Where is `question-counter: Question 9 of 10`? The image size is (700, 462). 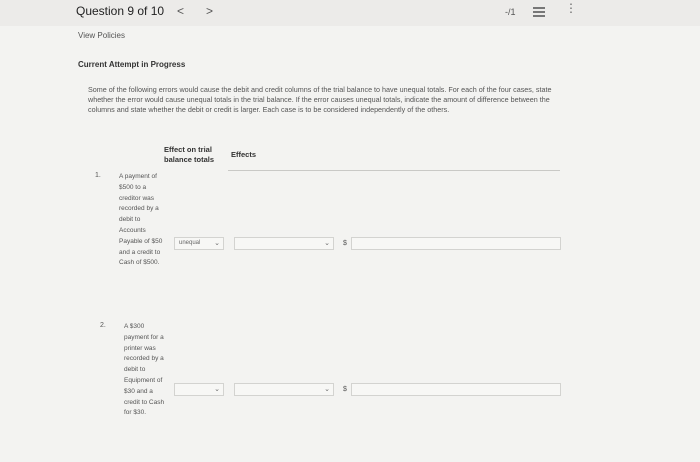 question-counter: Question 9 of 10 is located at coordinates (120, 11).